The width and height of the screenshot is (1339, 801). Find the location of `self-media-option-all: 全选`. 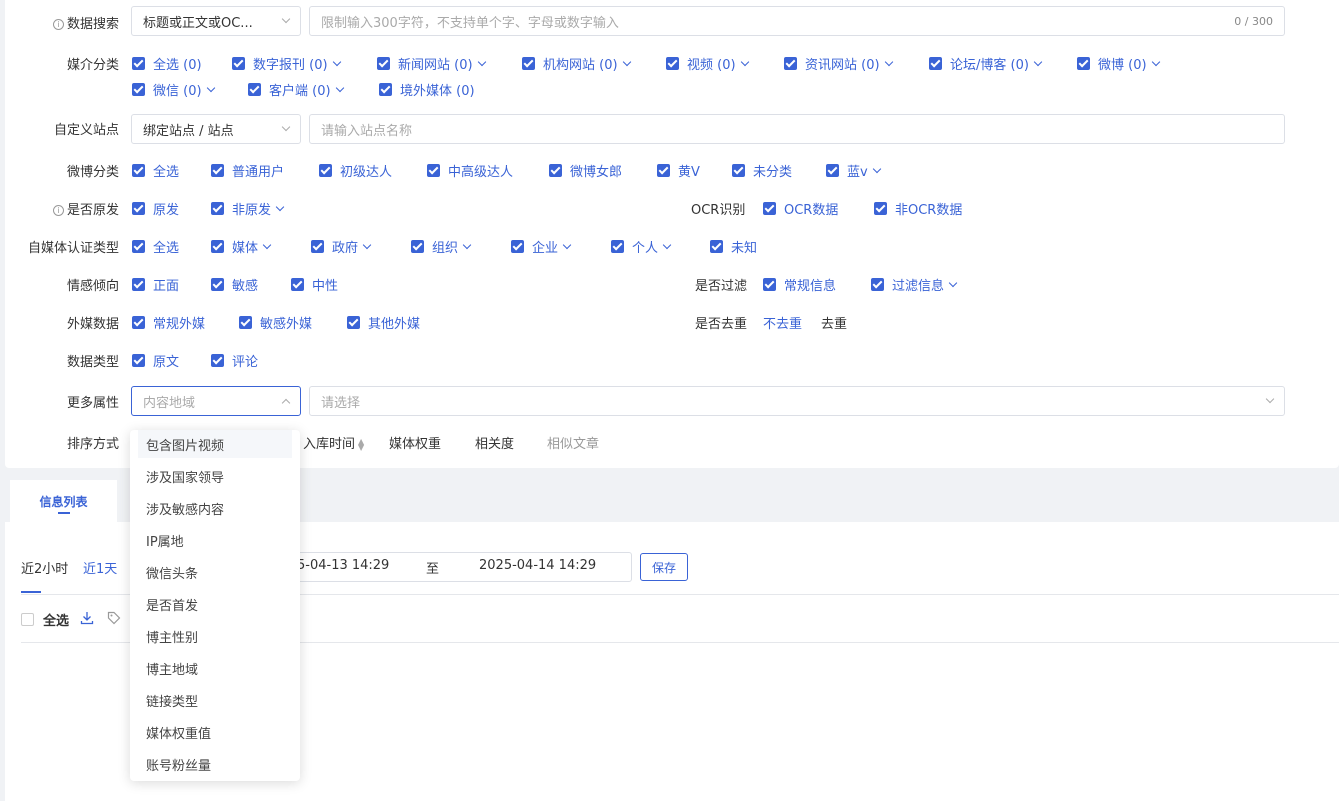

self-media-option-all: 全选 is located at coordinates (155, 246).